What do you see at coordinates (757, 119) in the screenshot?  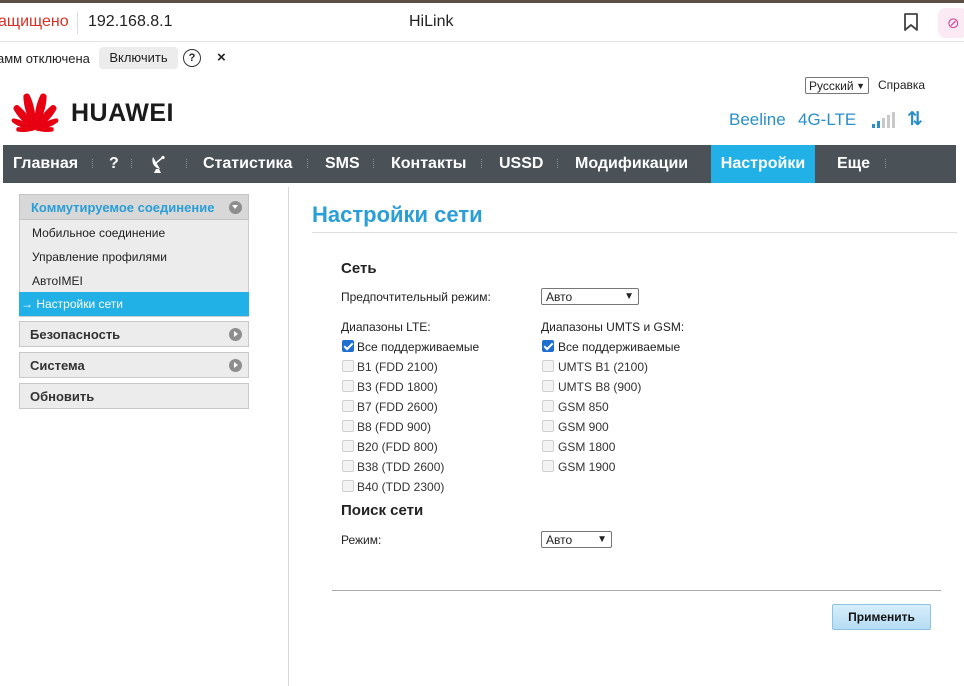 I see `operator-name: Beeline` at bounding box center [757, 119].